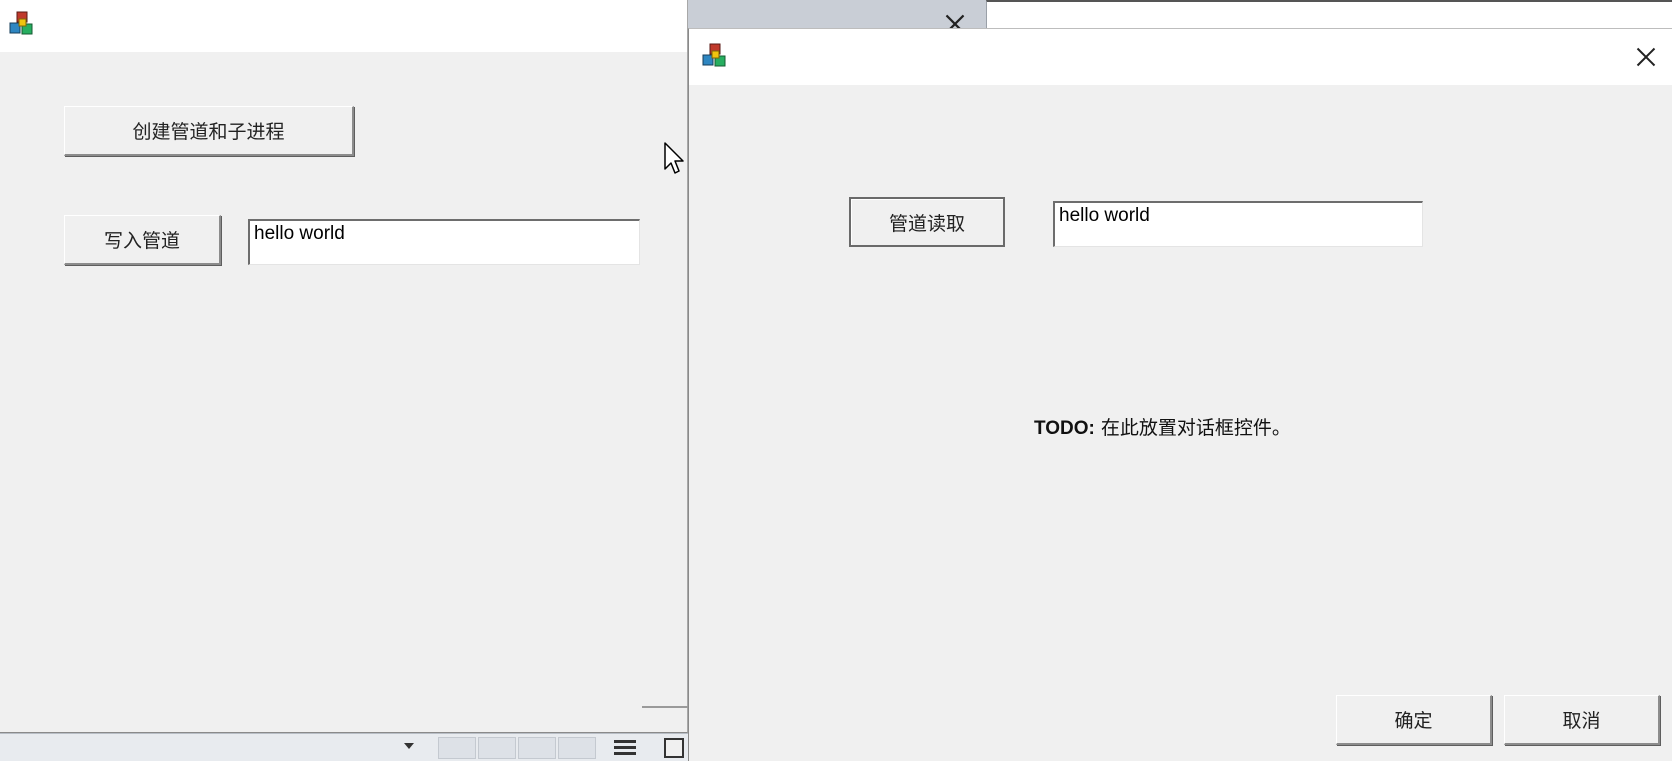 This screenshot has width=1672, height=761. What do you see at coordinates (1582, 720) in the screenshot?
I see `cancel-button: 取消` at bounding box center [1582, 720].